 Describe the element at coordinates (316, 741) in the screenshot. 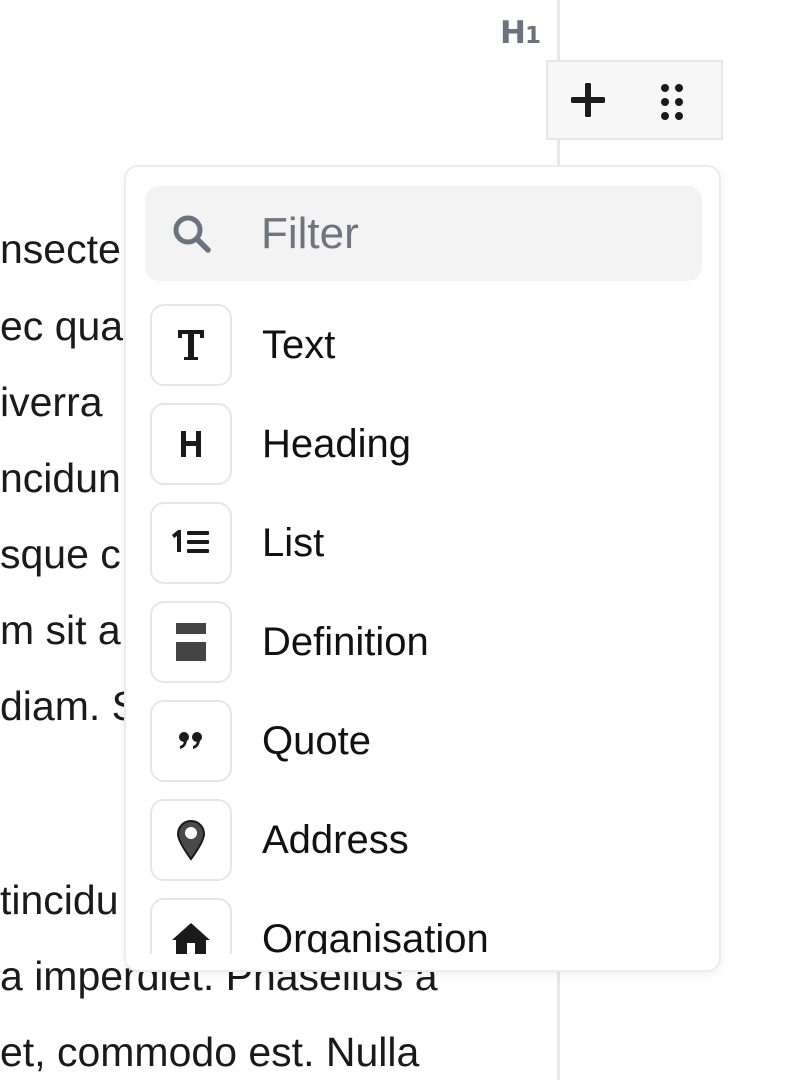

I see `menu-item-label: Quote` at that location.